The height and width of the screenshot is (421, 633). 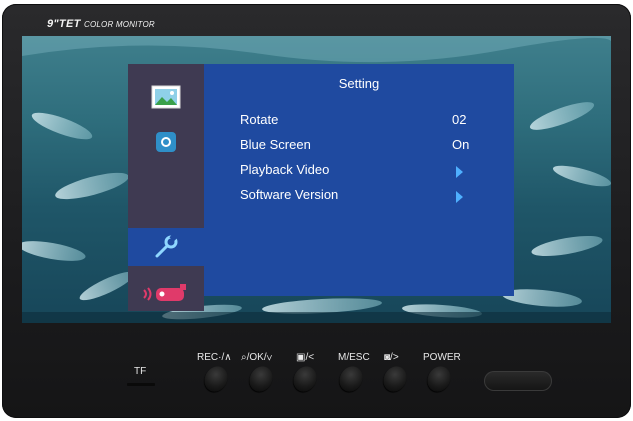 I want to click on setting-row-rotate: Rotate 02, so click(x=365, y=122).